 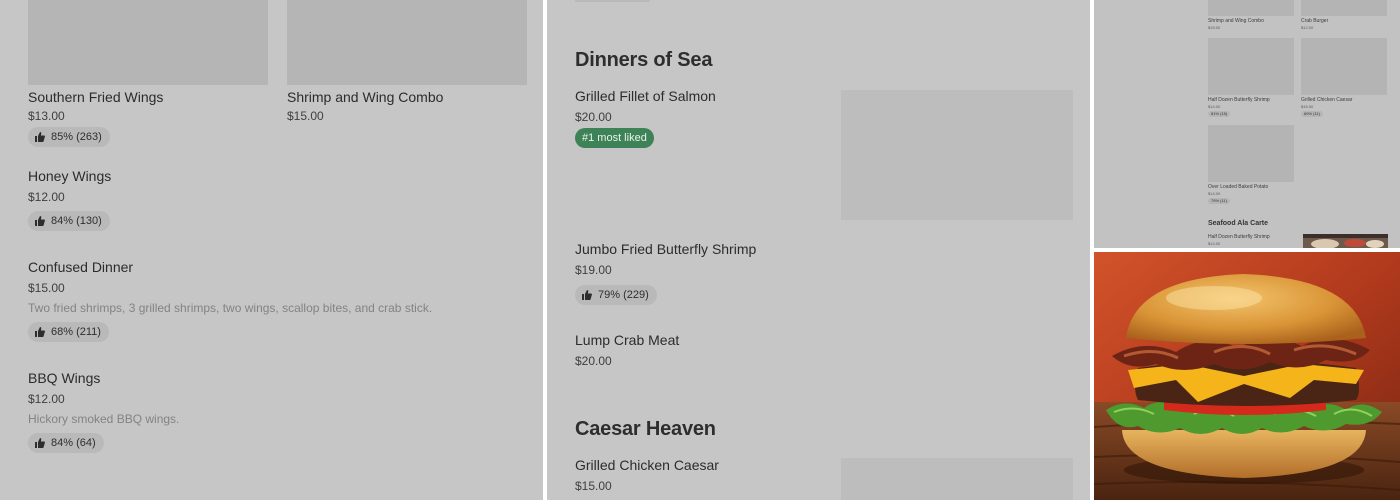 What do you see at coordinates (1219, 114) in the screenshot?
I see `rating-badge: 81% (15)` at bounding box center [1219, 114].